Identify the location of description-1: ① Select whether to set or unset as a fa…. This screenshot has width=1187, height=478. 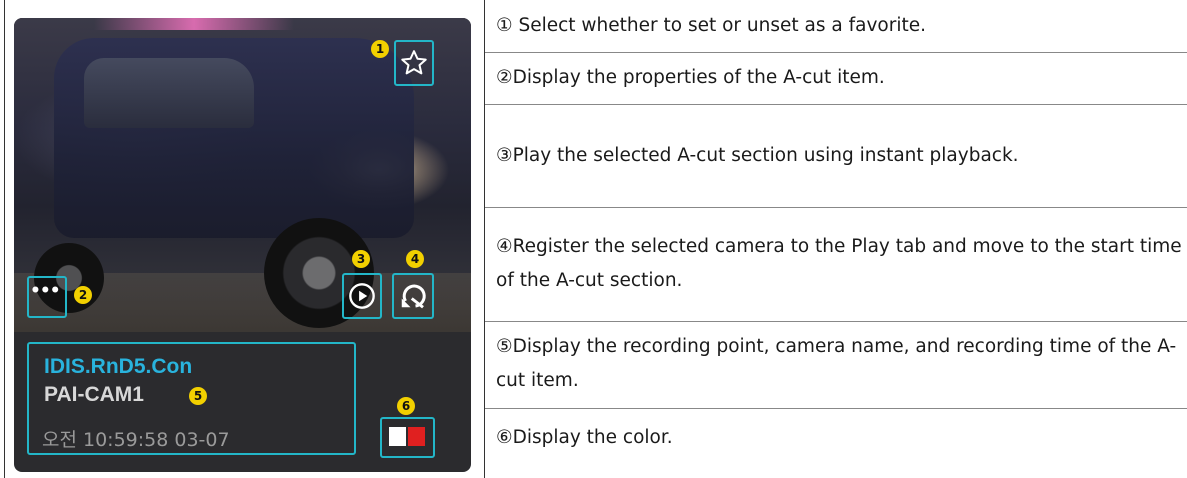
(711, 25).